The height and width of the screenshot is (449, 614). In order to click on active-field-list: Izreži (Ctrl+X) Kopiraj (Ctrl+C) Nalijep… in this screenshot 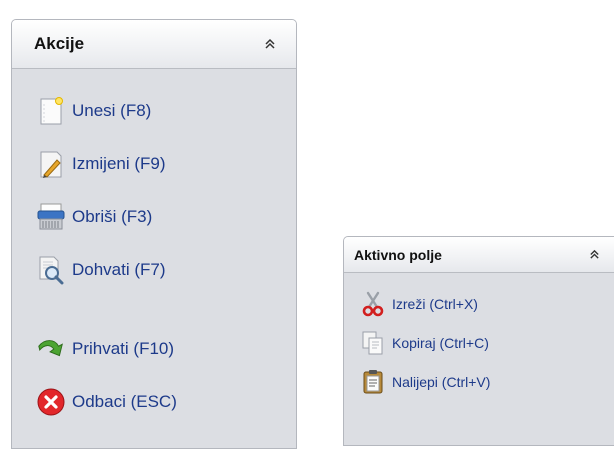, I will do `click(479, 337)`.